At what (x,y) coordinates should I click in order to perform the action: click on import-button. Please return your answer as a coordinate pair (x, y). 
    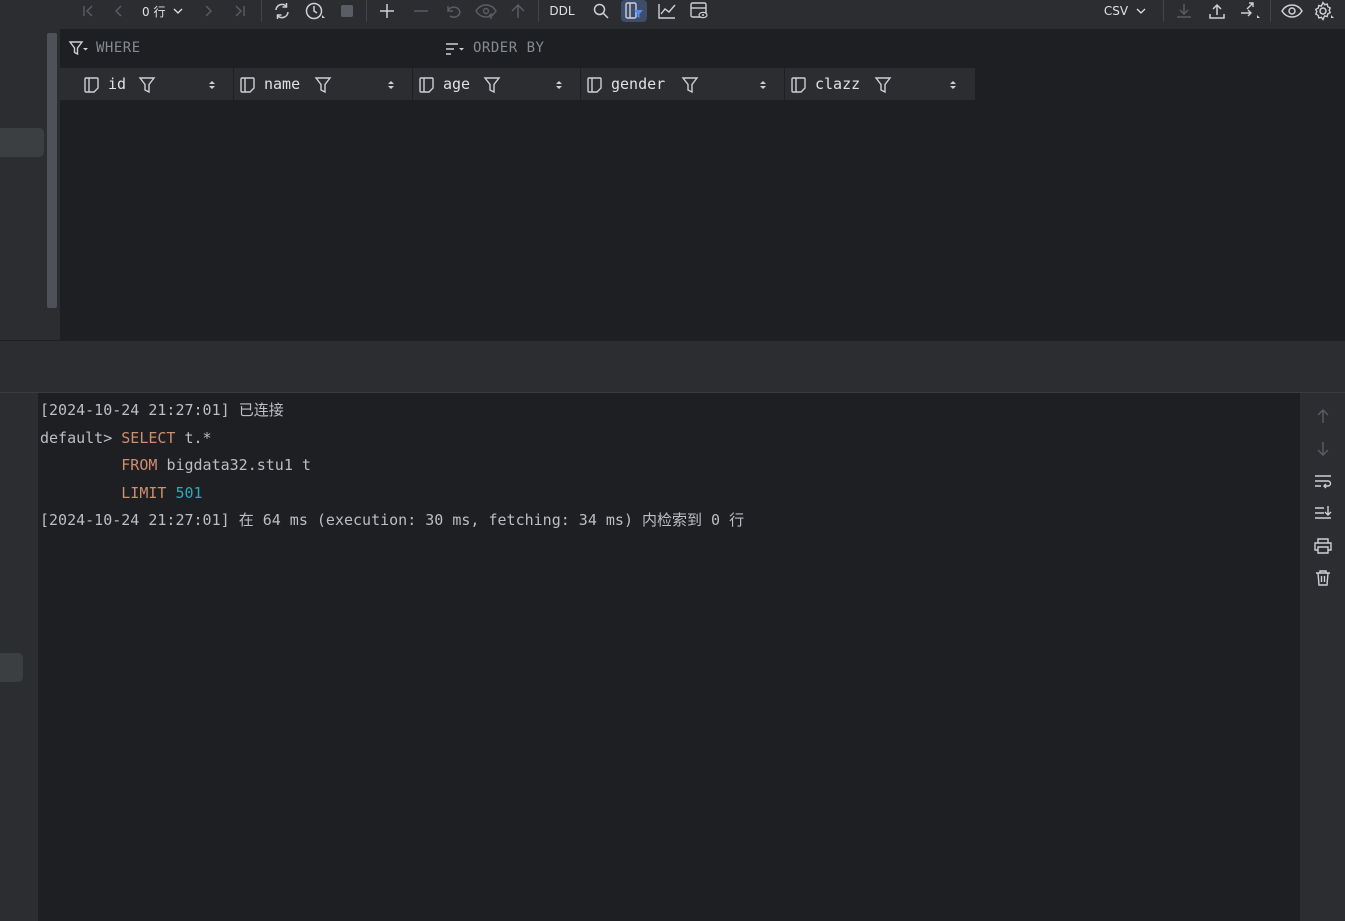
    Looking at the image, I should click on (1184, 11).